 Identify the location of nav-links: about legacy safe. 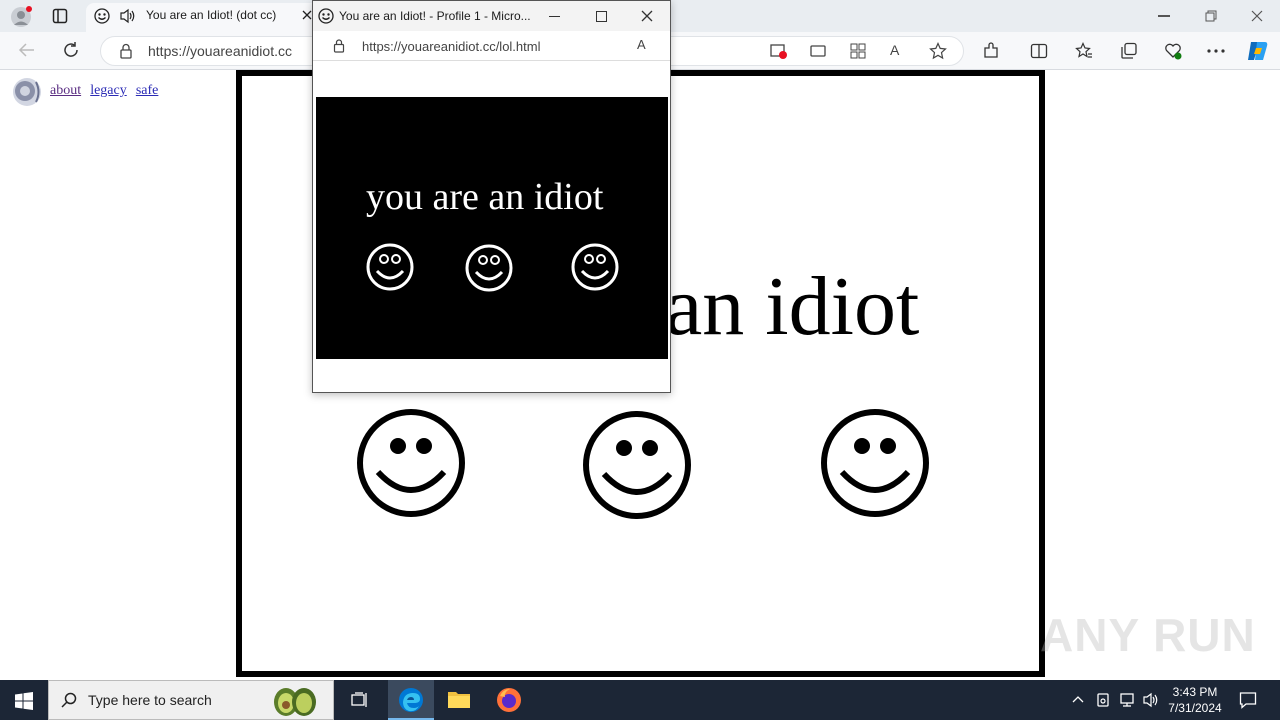
(106, 89).